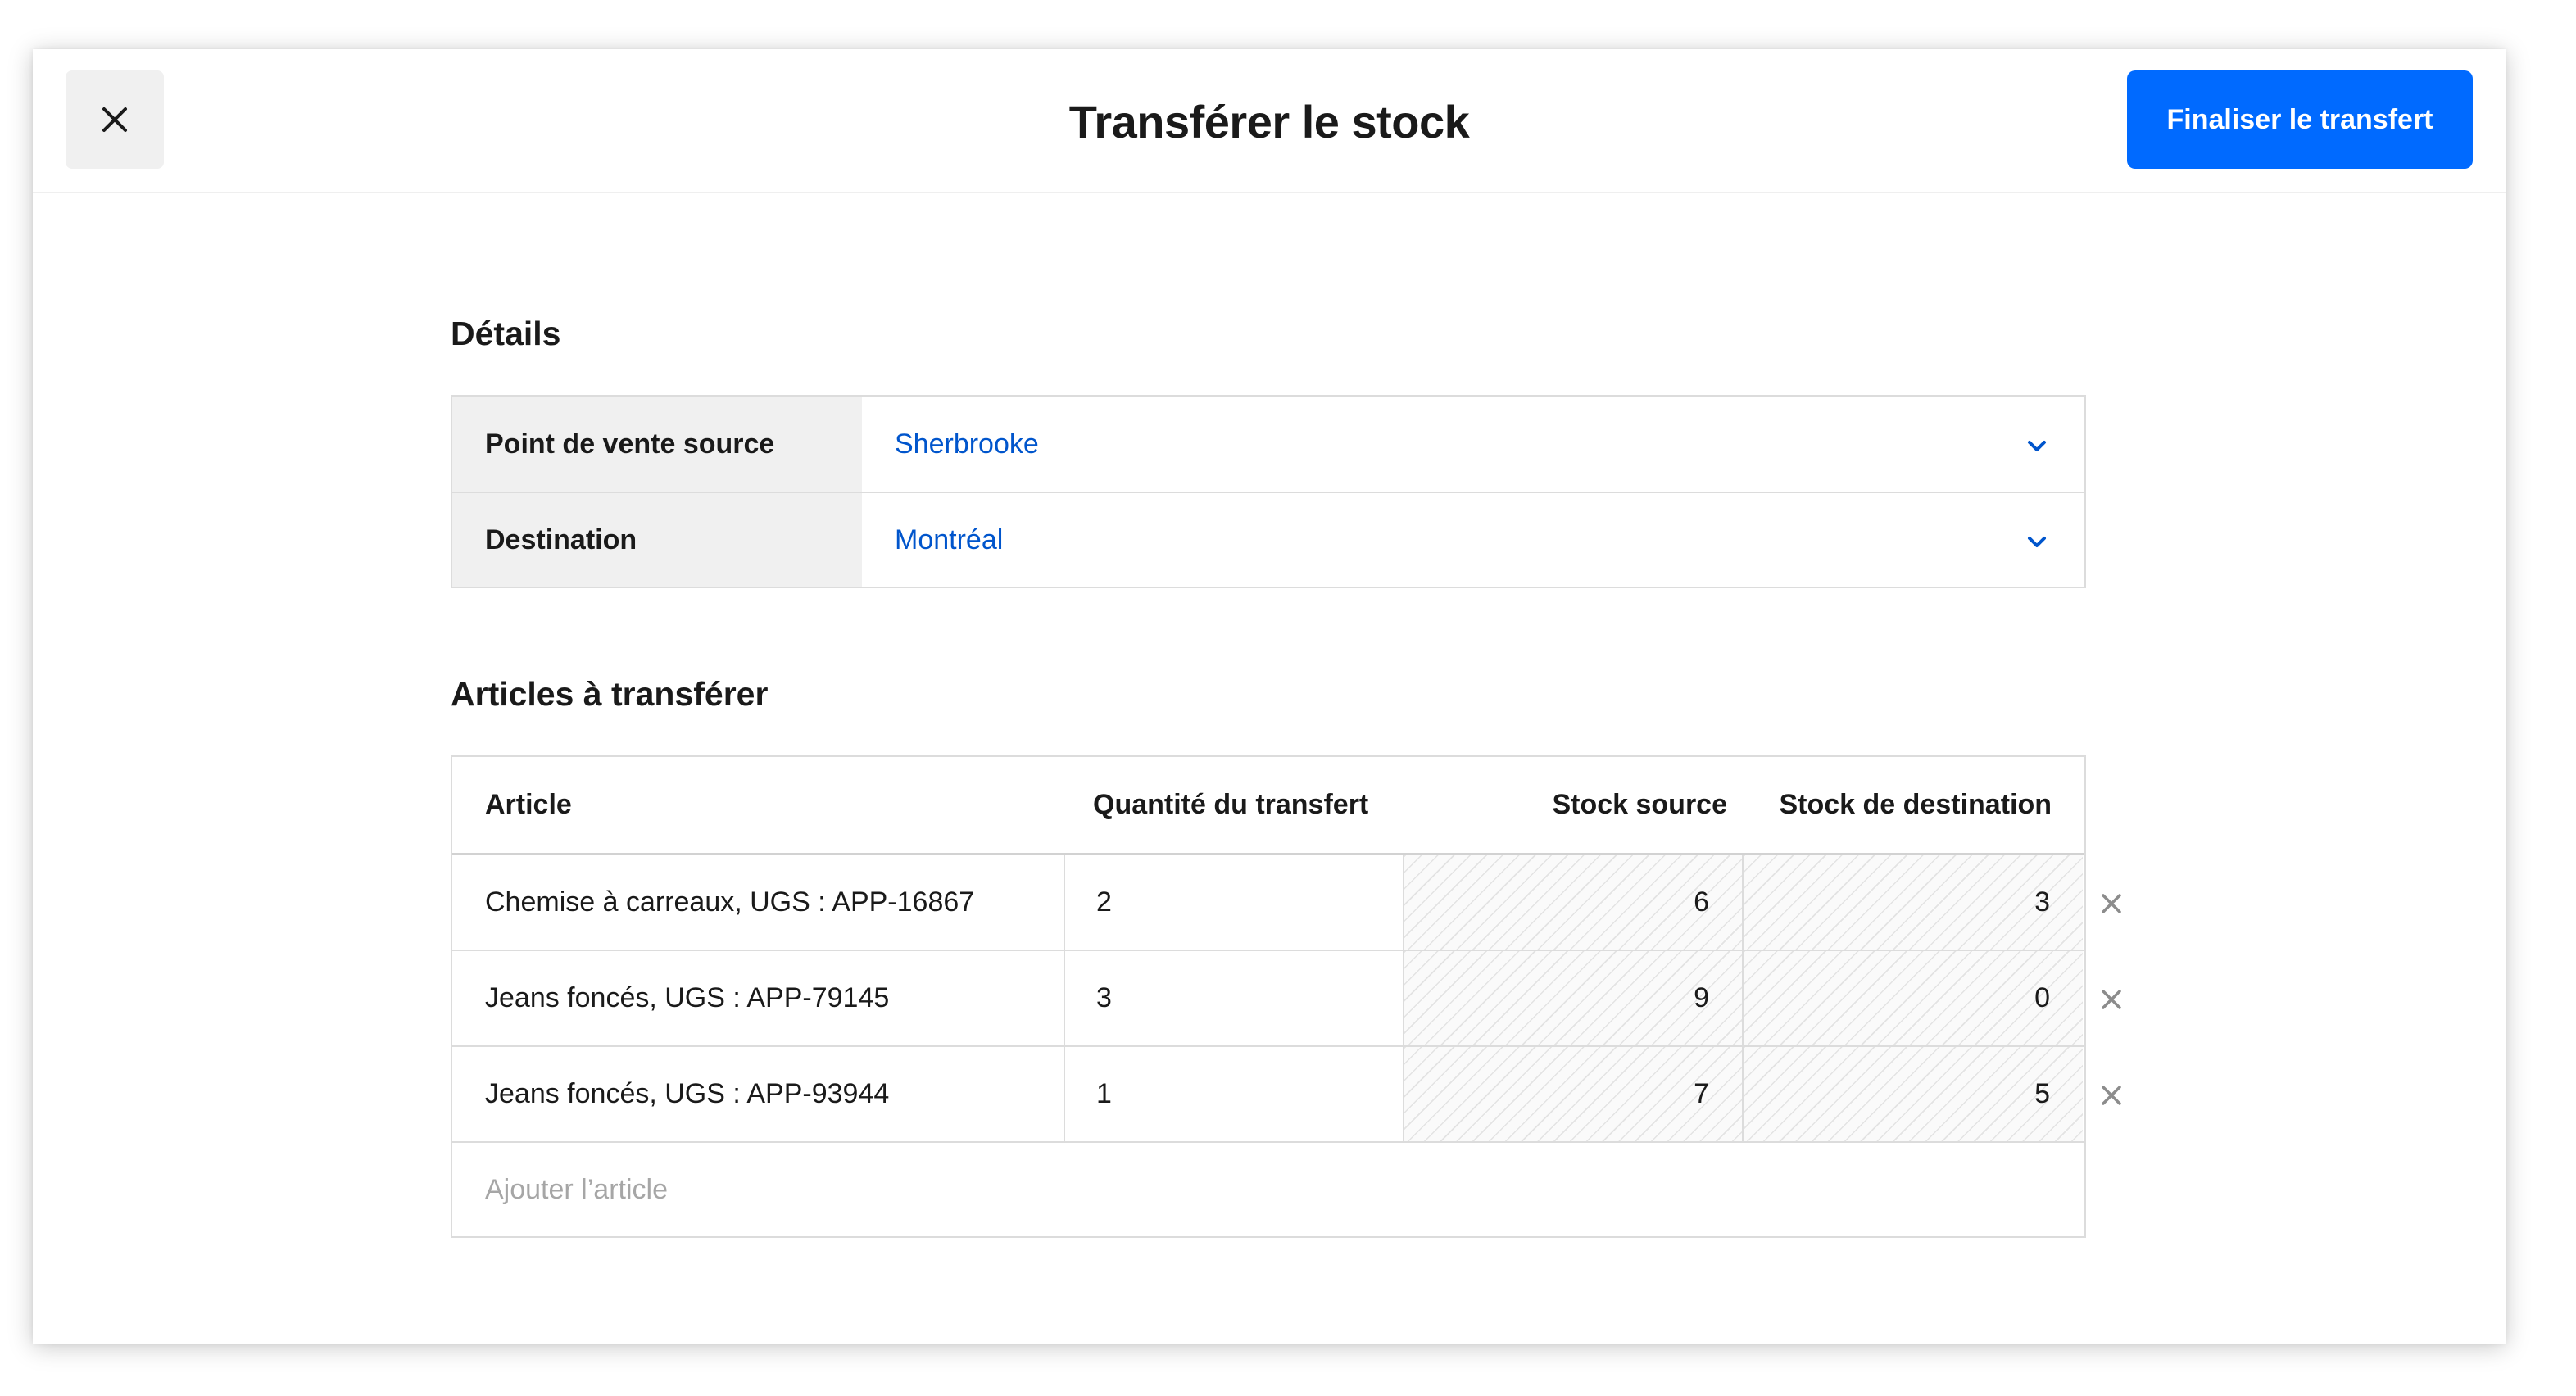 This screenshot has width=2576, height=1396. I want to click on quantity-input: 1, so click(1234, 1094).